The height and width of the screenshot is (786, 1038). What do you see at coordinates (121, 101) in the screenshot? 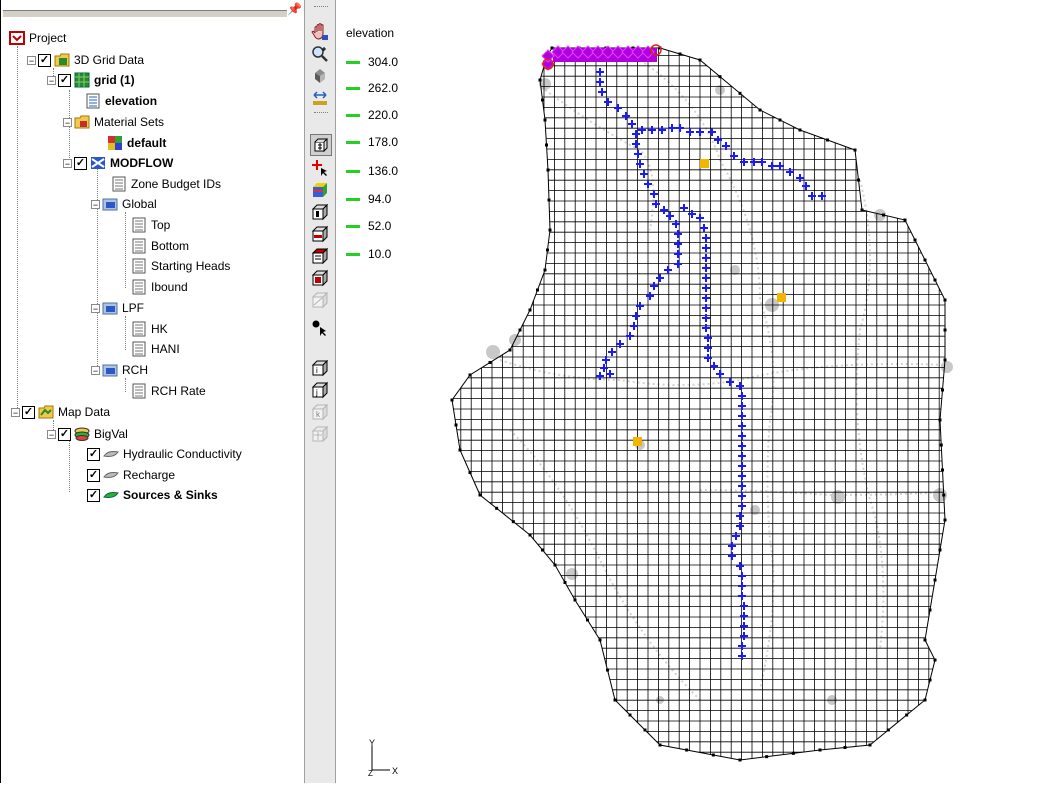
I see `tree-item-elevation: elevation` at bounding box center [121, 101].